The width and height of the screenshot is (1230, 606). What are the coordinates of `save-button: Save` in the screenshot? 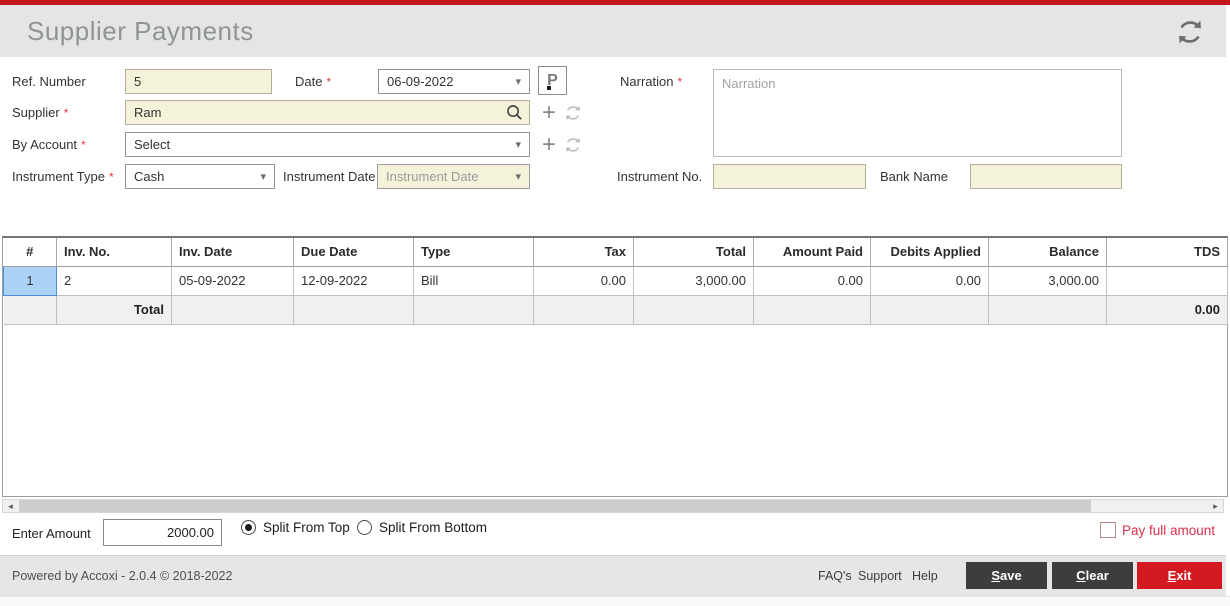 It's located at (1006, 575).